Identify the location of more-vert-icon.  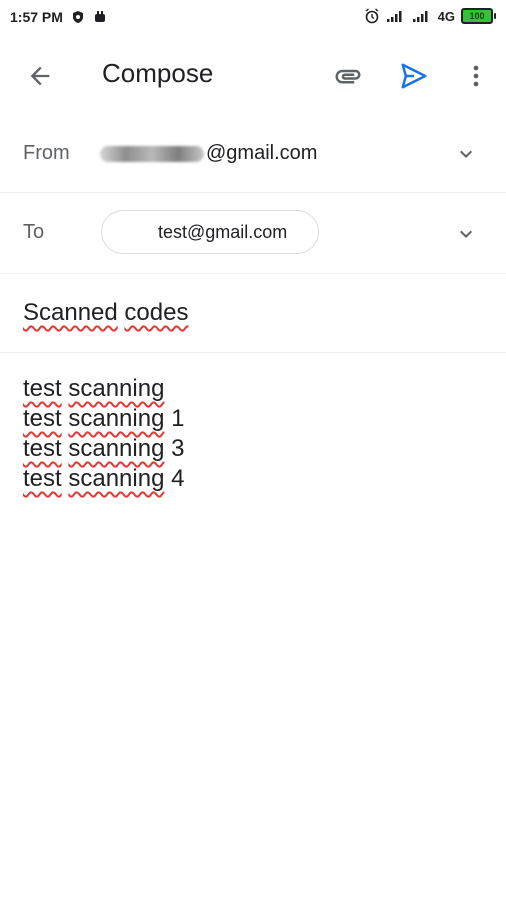
(476, 76).